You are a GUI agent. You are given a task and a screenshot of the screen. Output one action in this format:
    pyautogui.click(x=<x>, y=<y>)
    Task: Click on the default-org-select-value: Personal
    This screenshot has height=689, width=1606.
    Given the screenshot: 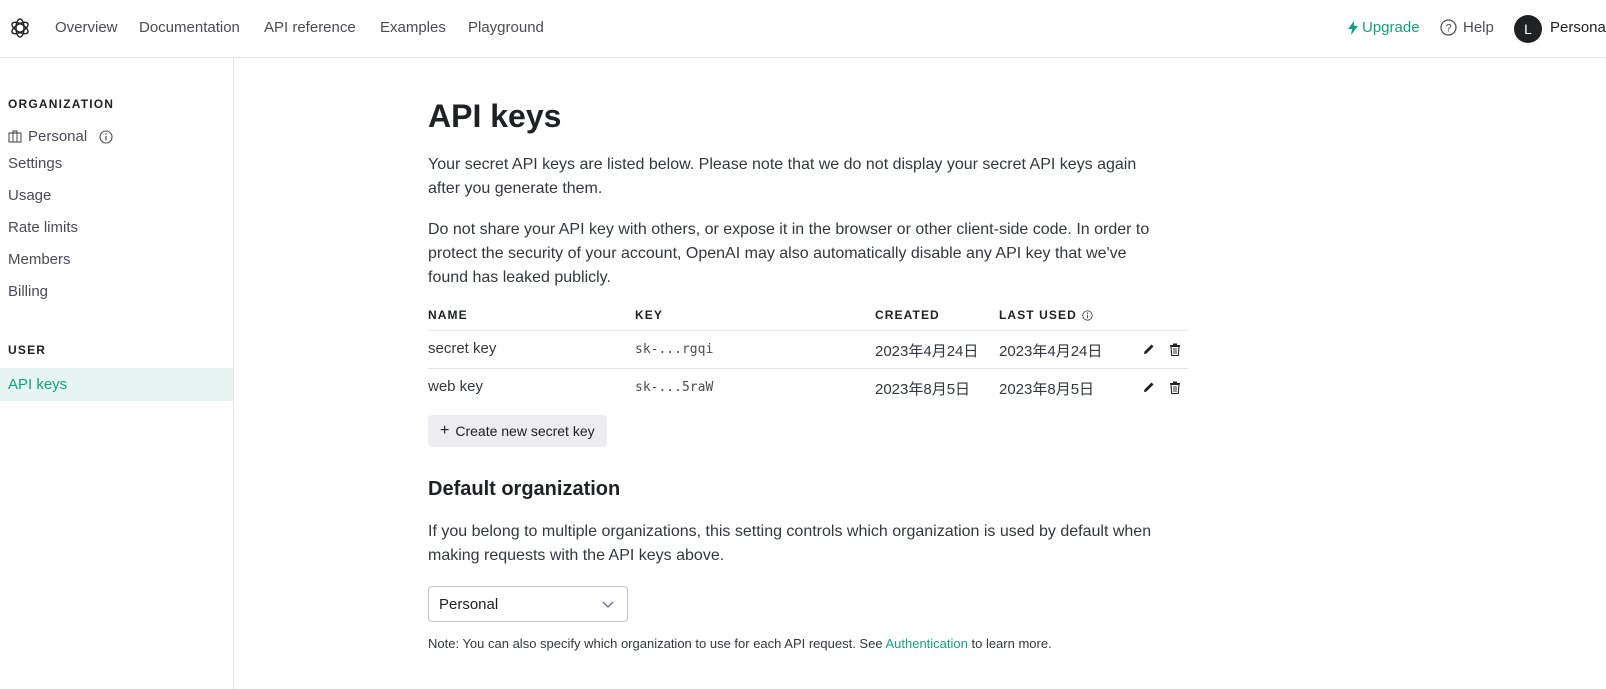 What is the action you would take?
    pyautogui.click(x=469, y=604)
    